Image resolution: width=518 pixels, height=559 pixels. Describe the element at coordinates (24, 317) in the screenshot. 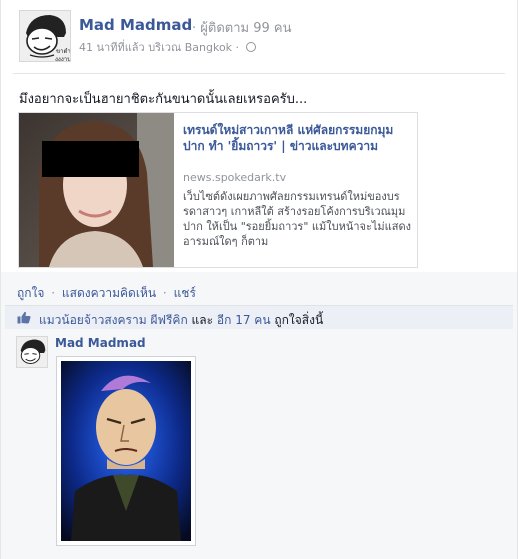

I see `thumbs-up-icon` at that location.